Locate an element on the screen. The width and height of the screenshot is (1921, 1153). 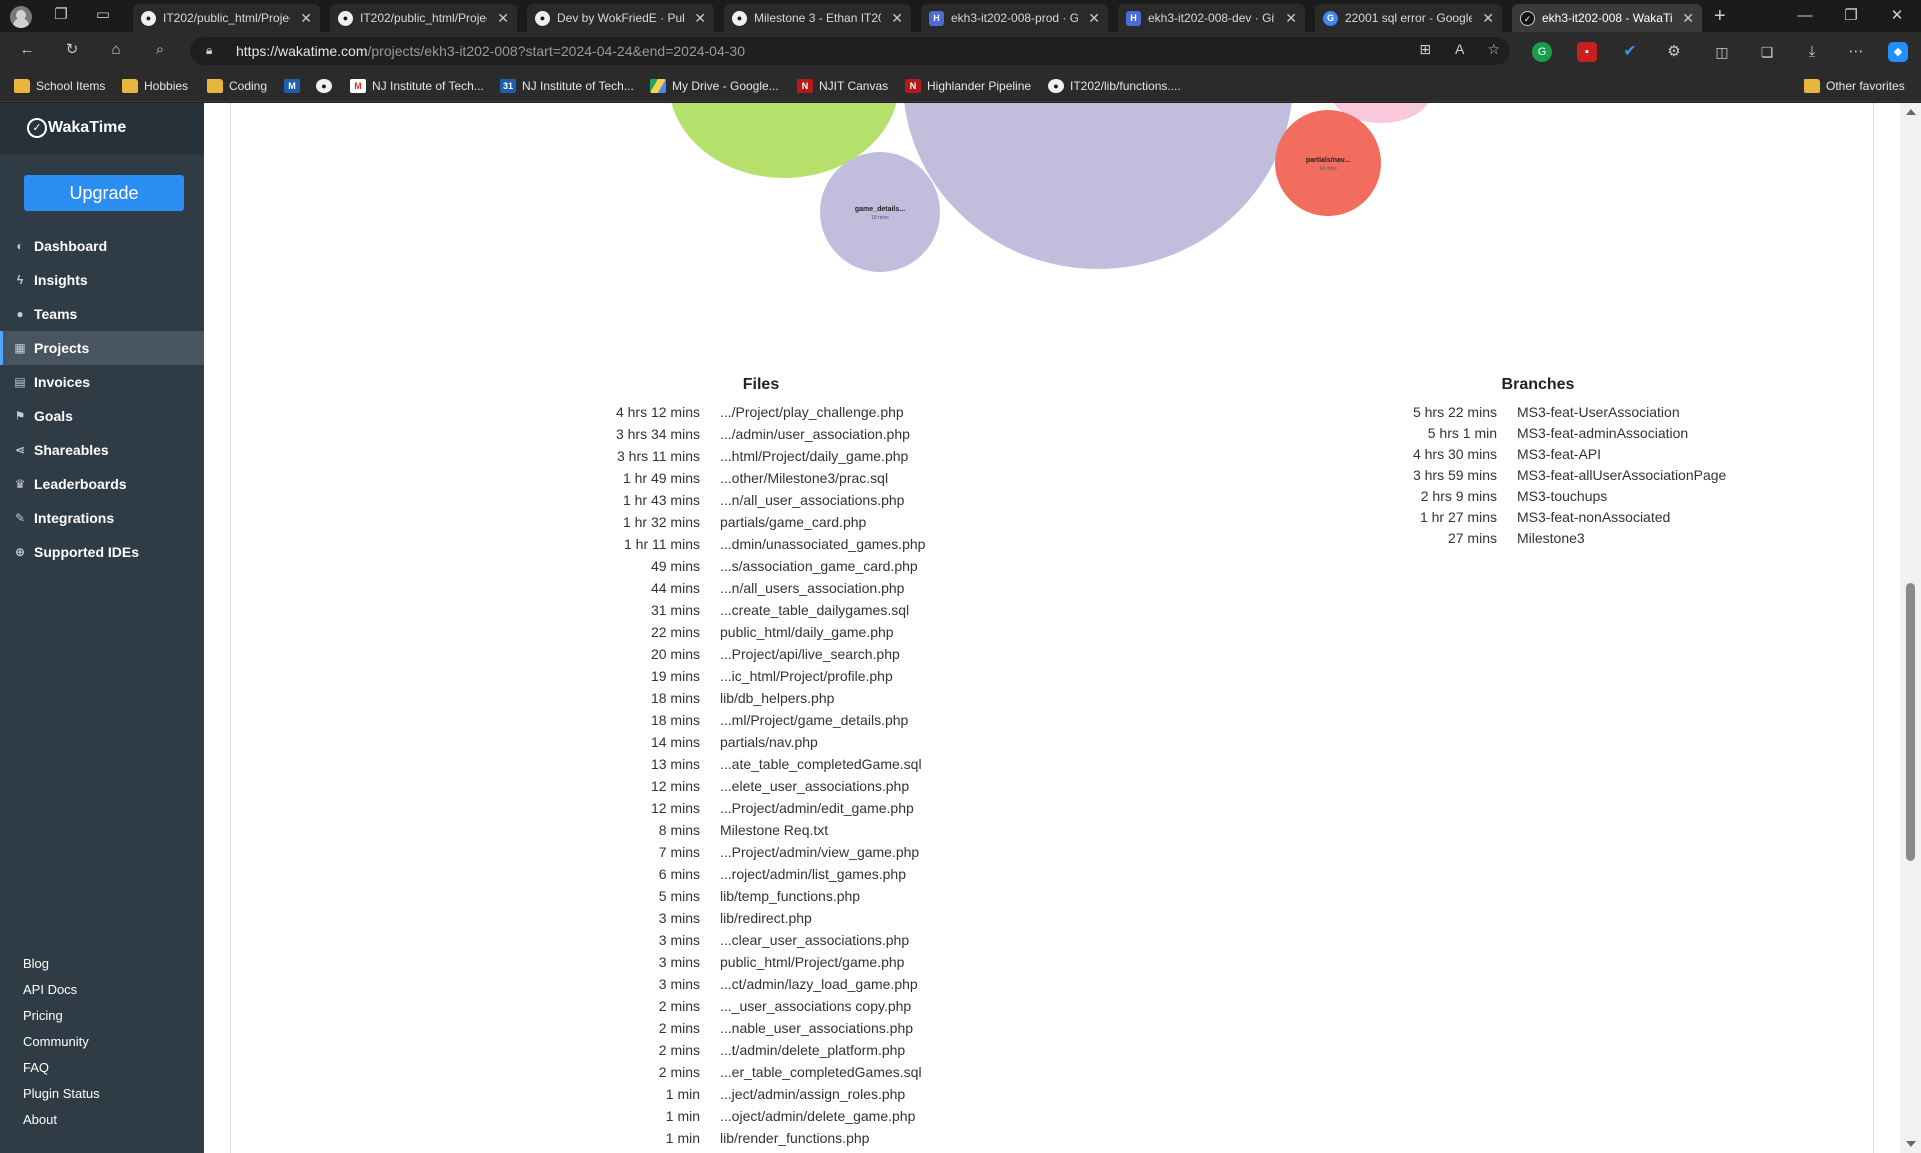
file-row-name: partials/nav.php is located at coordinates (769, 742).